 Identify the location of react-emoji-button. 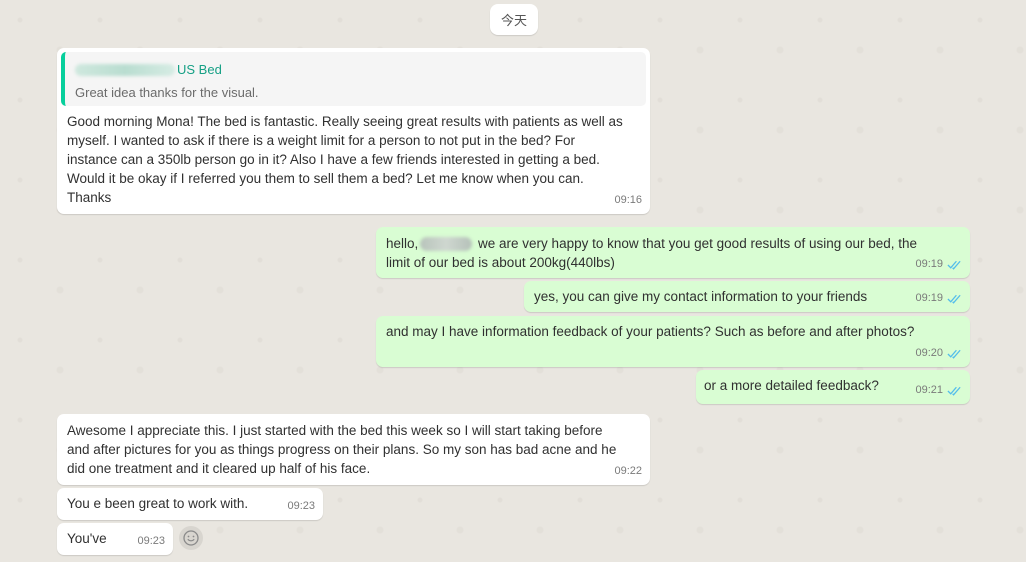
(191, 538).